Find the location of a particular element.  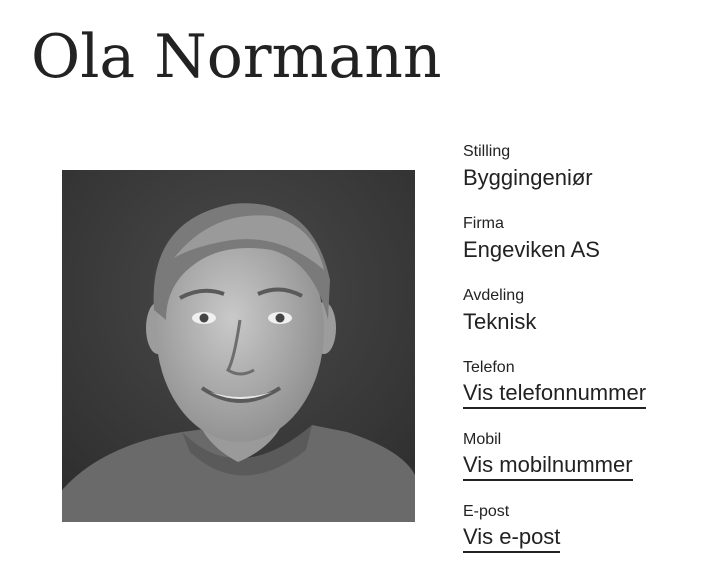

show-mobile-link: Vis mobilnummer is located at coordinates (548, 466).